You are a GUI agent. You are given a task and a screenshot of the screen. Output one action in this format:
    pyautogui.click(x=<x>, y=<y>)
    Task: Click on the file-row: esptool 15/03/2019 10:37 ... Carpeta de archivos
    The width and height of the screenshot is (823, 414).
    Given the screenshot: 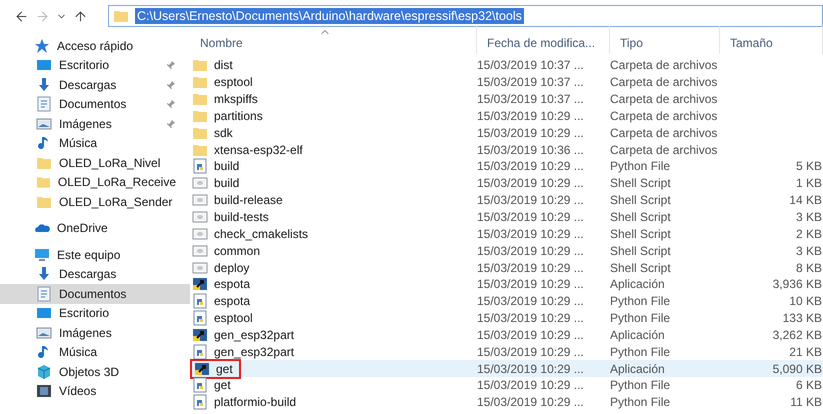 What is the action you would take?
    pyautogui.click(x=506, y=82)
    